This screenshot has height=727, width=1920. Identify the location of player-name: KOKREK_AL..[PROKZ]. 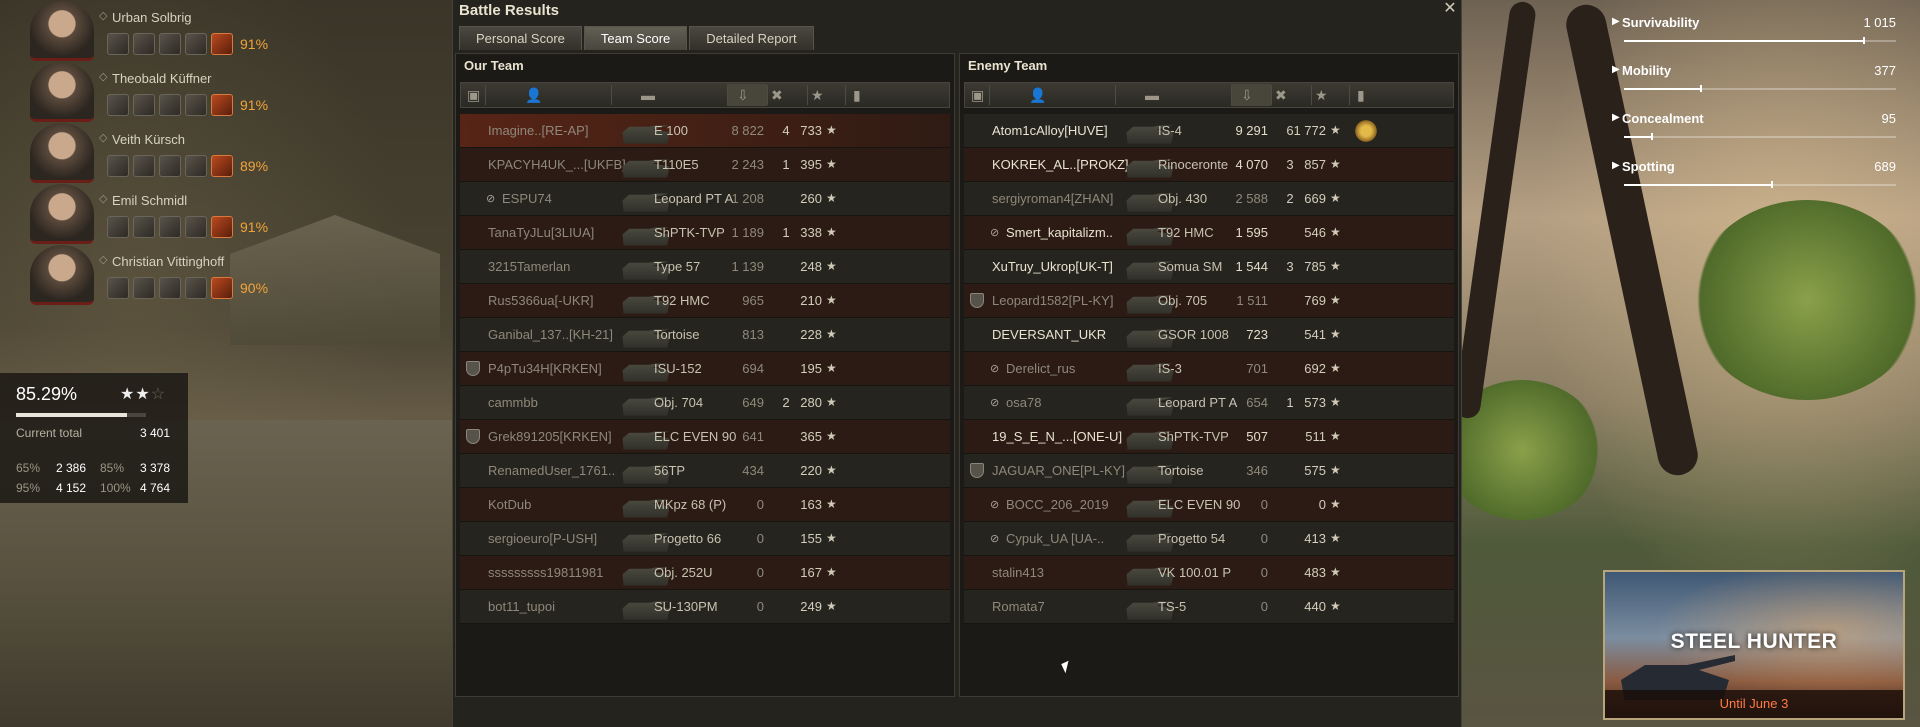
(1060, 164).